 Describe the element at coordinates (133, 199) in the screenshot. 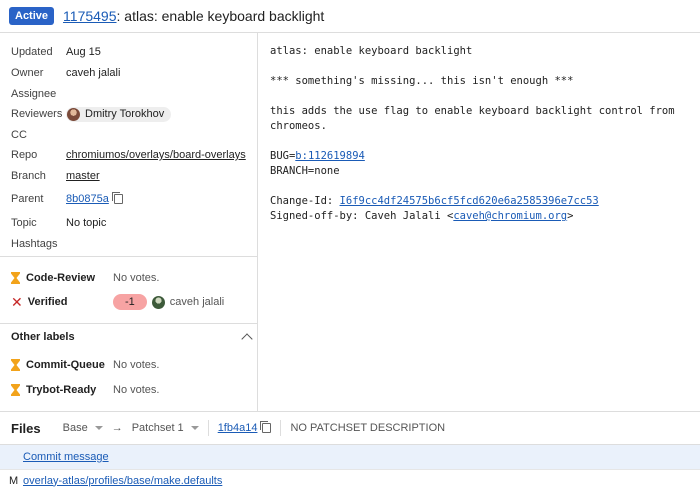

I see `meta-parent: Parent 8b0875a` at that location.